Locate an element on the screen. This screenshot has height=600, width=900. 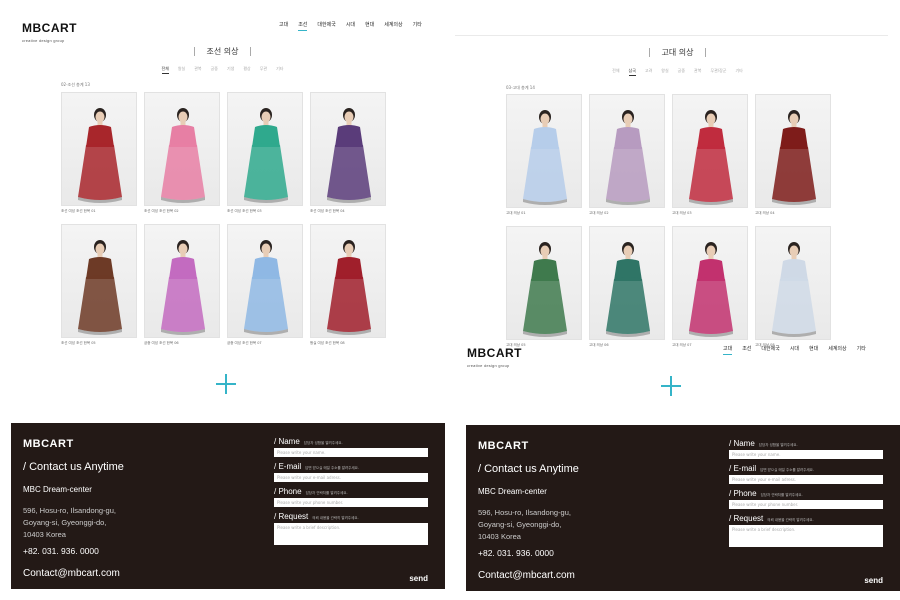
sub-tab: 삼국 is located at coordinates (632, 72).